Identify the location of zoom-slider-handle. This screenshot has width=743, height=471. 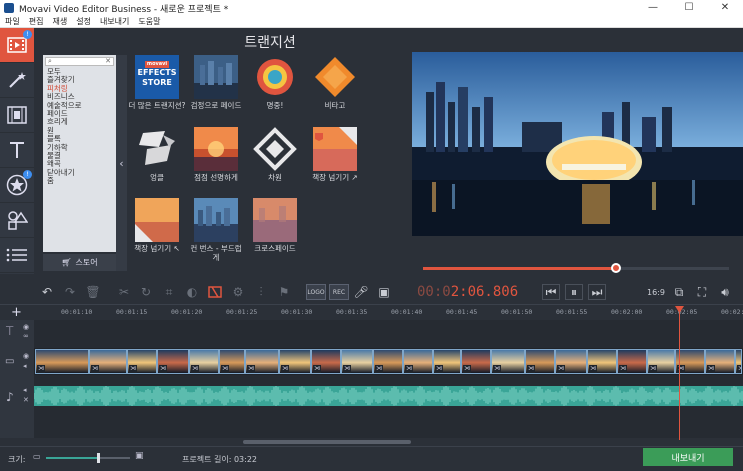
(99, 458).